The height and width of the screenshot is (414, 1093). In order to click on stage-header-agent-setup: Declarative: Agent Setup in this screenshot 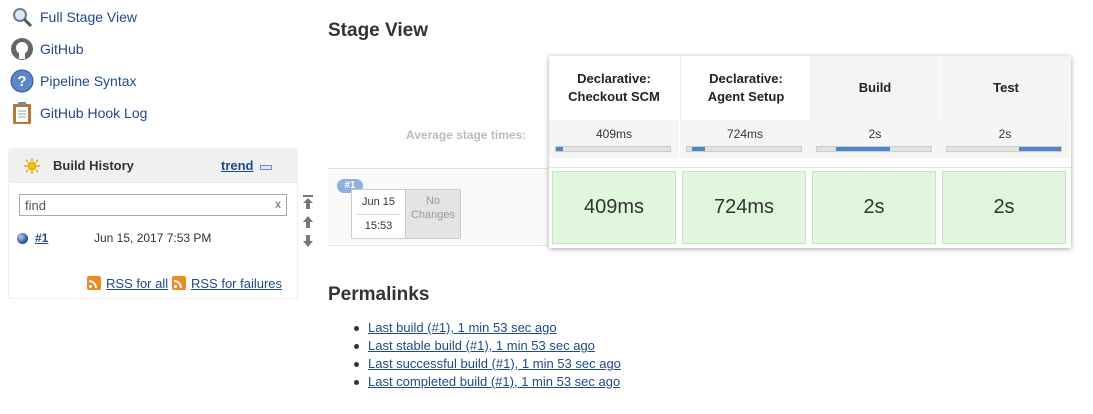, I will do `click(745, 88)`.